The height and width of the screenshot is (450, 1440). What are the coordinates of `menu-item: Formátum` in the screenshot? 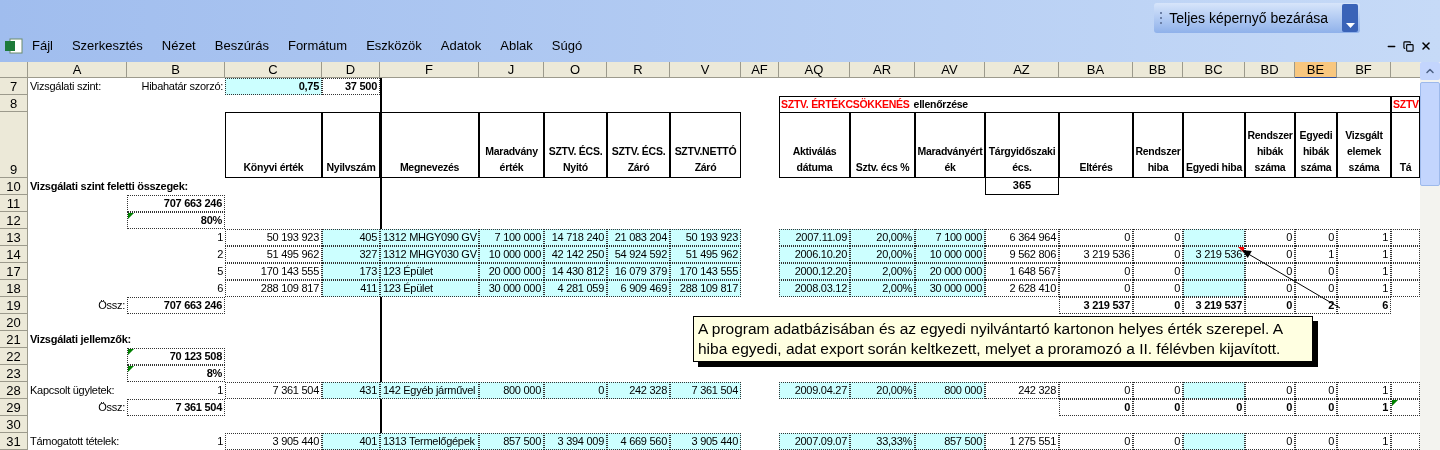 It's located at (317, 46).